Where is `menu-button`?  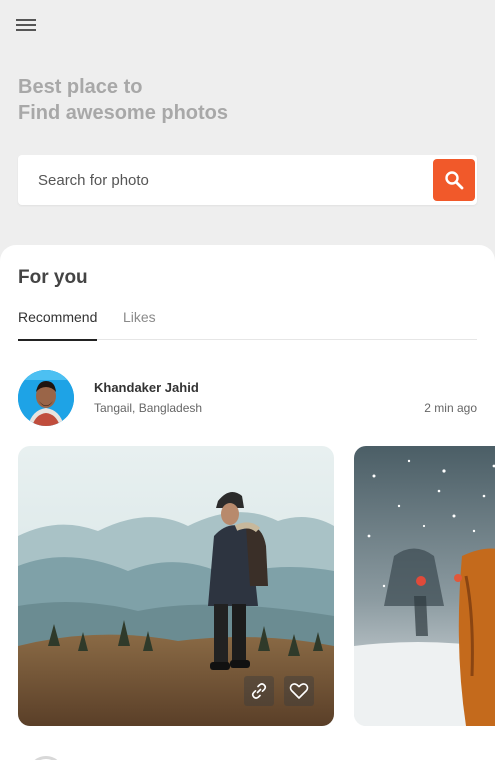 menu-button is located at coordinates (26, 25).